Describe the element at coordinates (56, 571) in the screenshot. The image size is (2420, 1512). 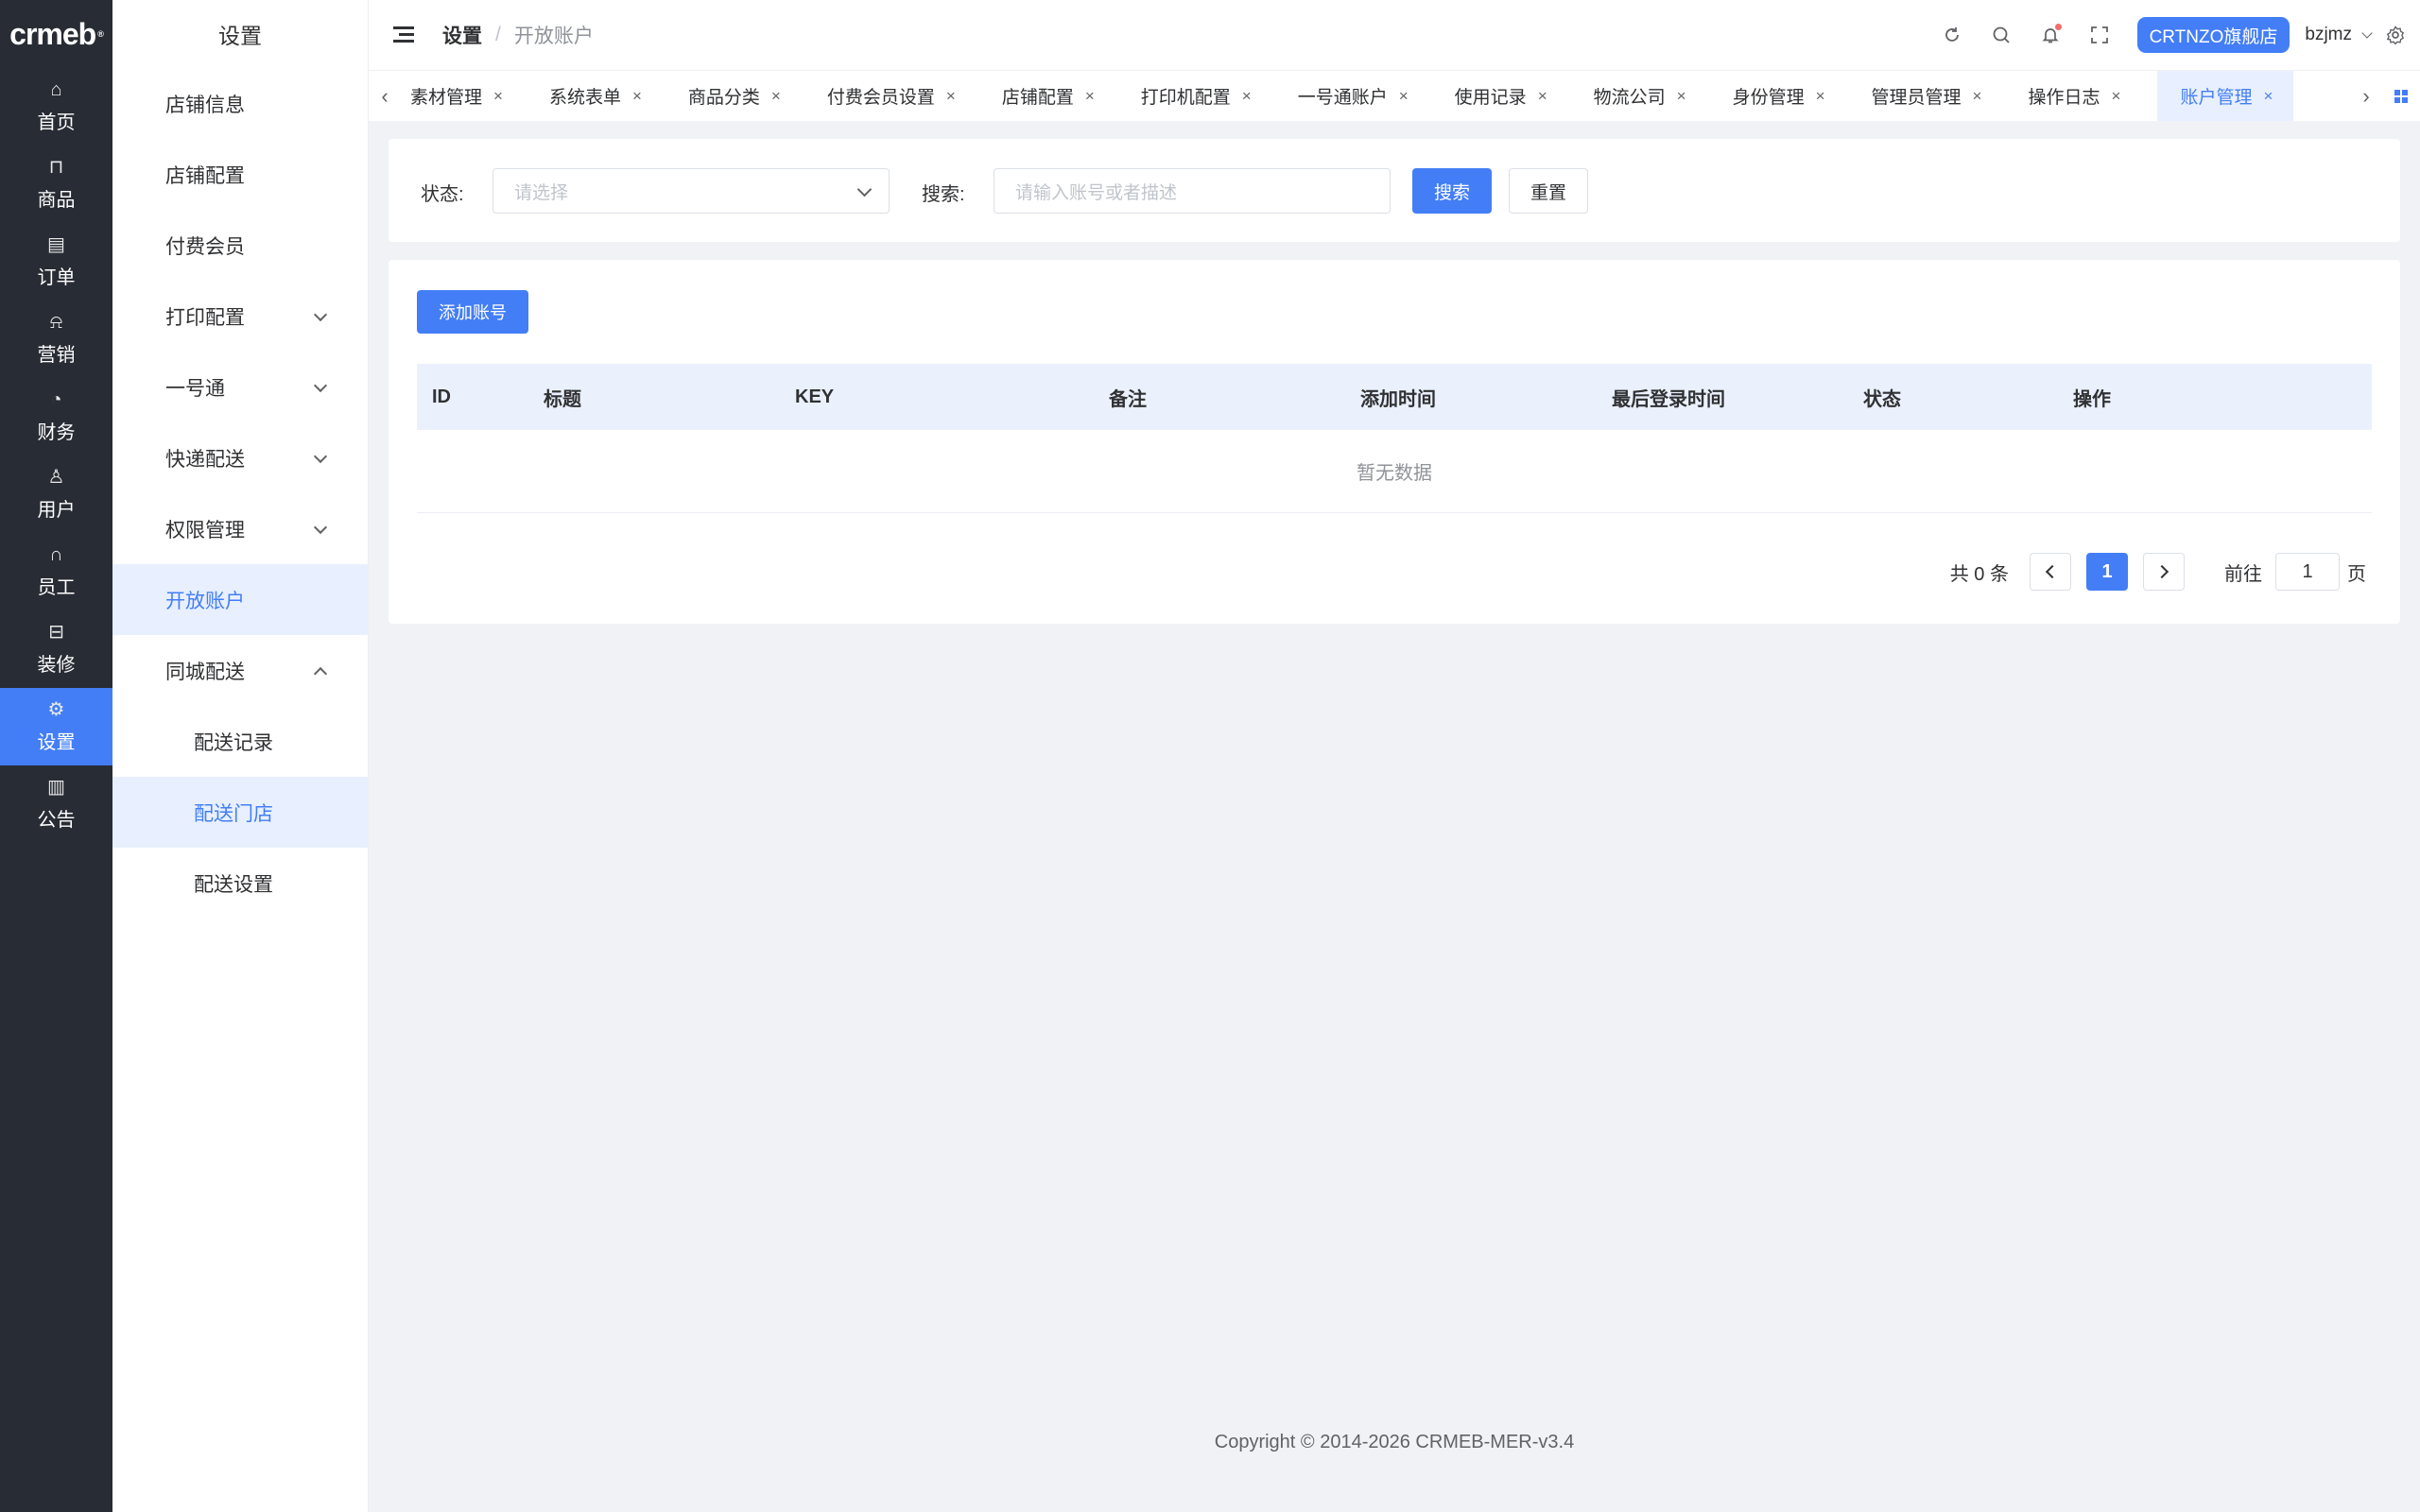
I see `rail-item-staff: ∩ 员工` at that location.